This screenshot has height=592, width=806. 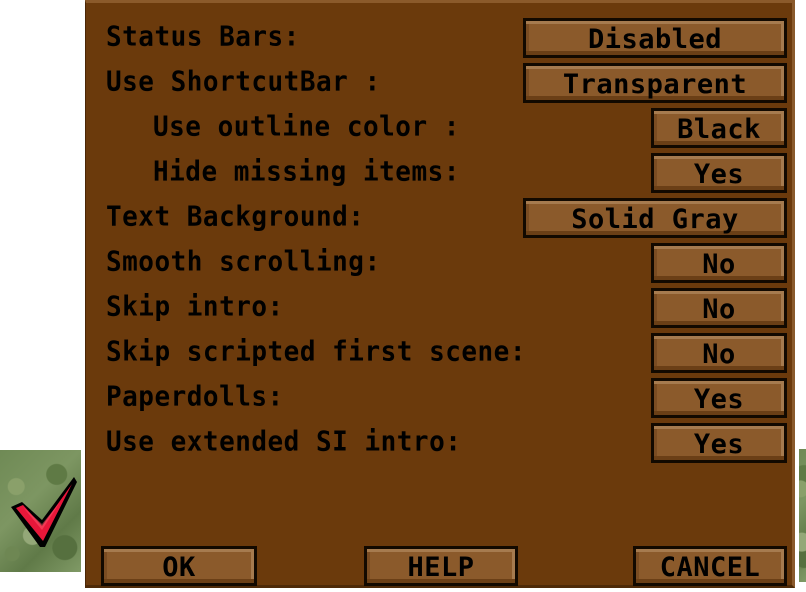 I want to click on option-label-text-background: Text Background:, so click(x=235, y=217).